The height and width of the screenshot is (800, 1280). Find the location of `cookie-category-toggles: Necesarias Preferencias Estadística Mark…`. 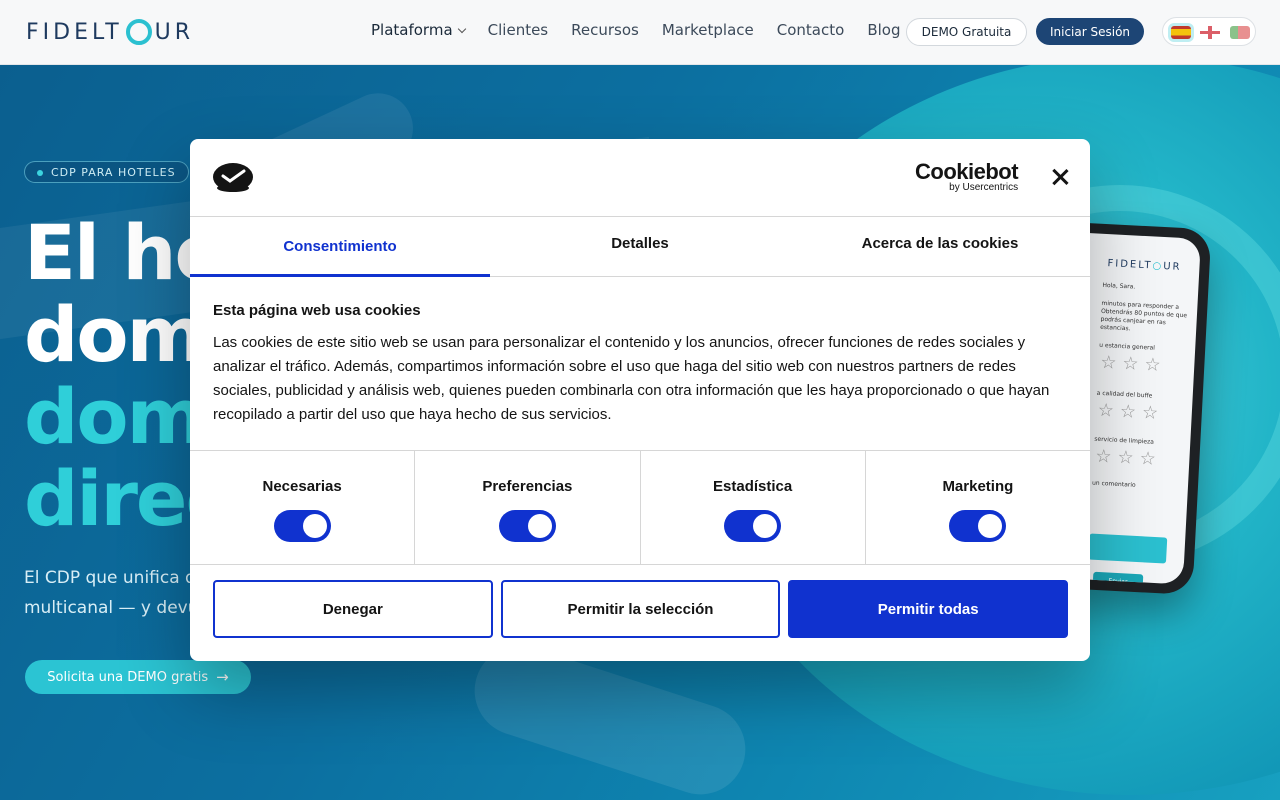

cookie-category-toggles: Necesarias Preferencias Estadística Mark… is located at coordinates (640, 507).